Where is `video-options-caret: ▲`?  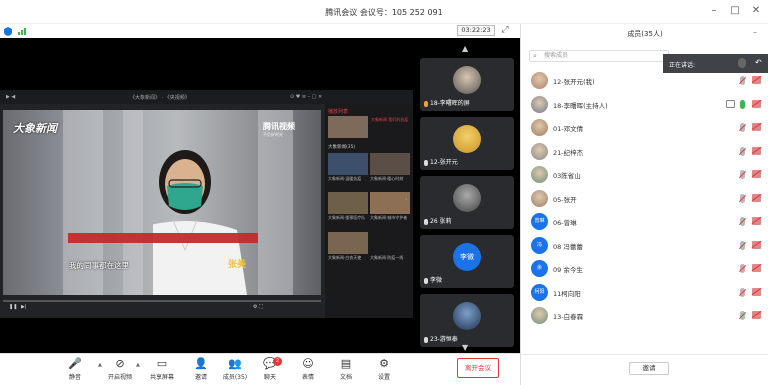
video-options-caret: ▲ is located at coordinates (138, 365).